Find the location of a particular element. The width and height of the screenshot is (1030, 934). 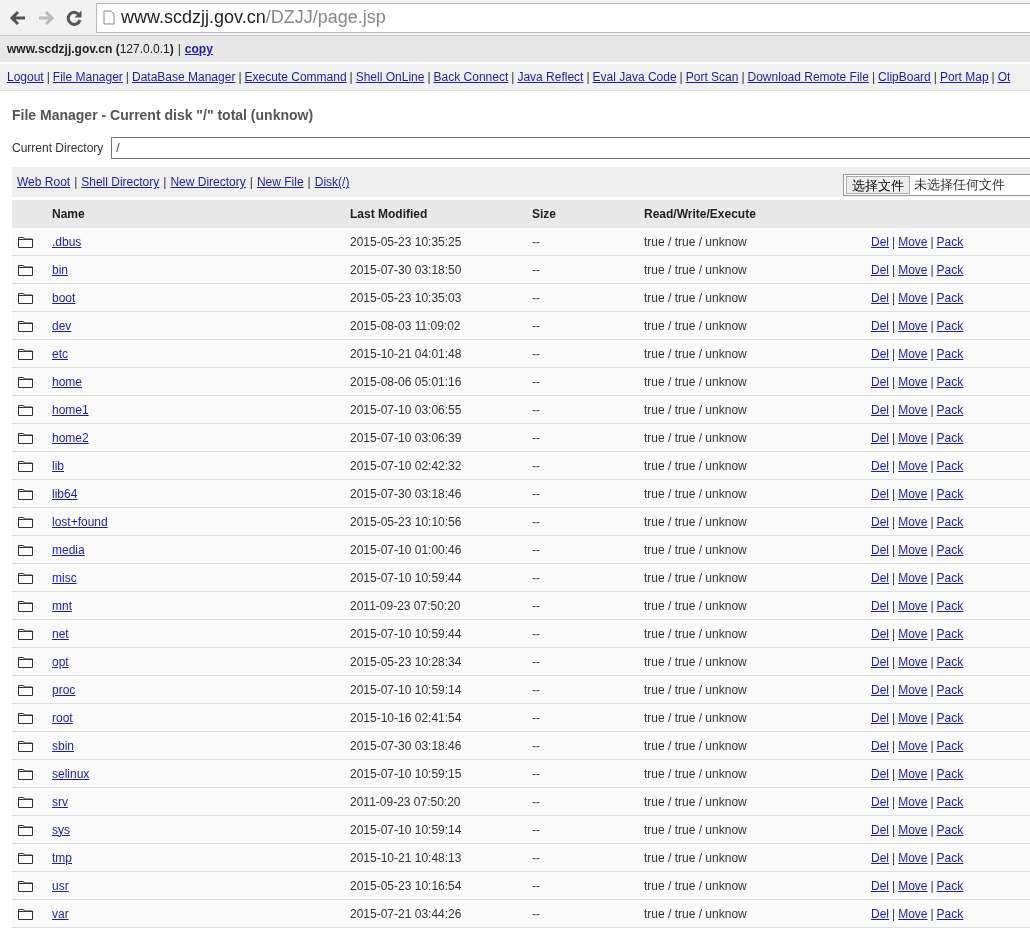

folder-link: boot is located at coordinates (64, 297).